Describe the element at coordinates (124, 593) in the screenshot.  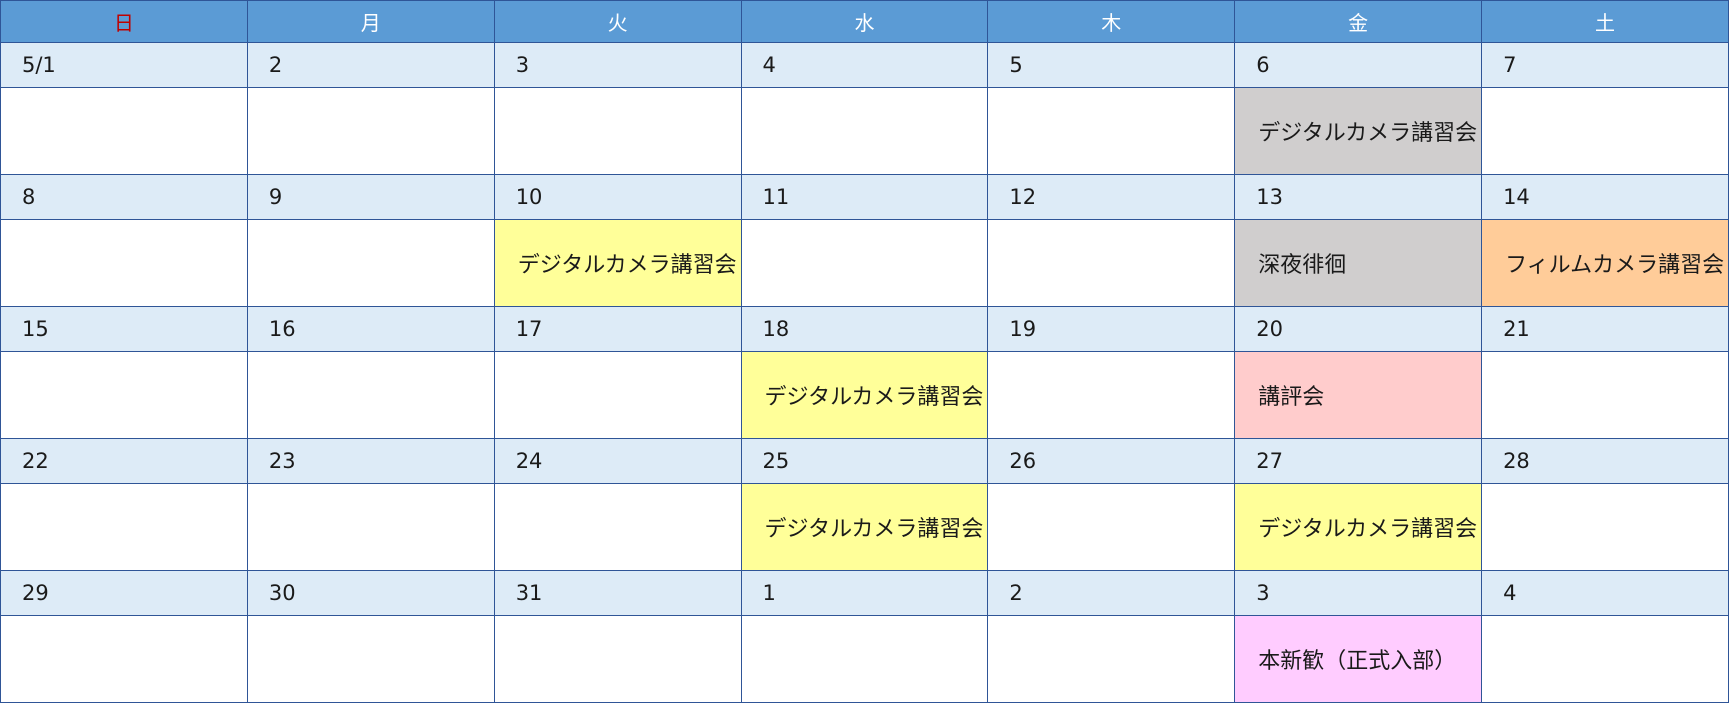
I see `date-cell: 29` at that location.